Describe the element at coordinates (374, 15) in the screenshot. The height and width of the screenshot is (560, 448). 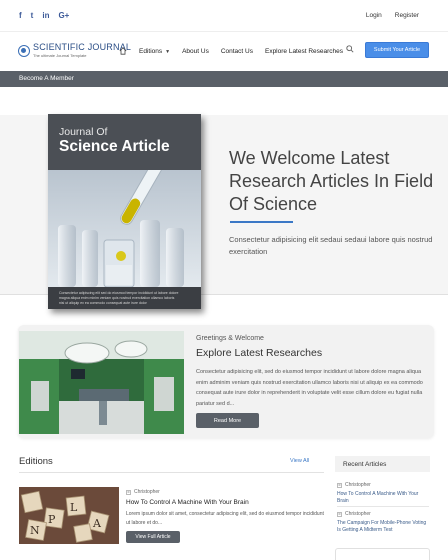
I see `login-link: Login` at that location.